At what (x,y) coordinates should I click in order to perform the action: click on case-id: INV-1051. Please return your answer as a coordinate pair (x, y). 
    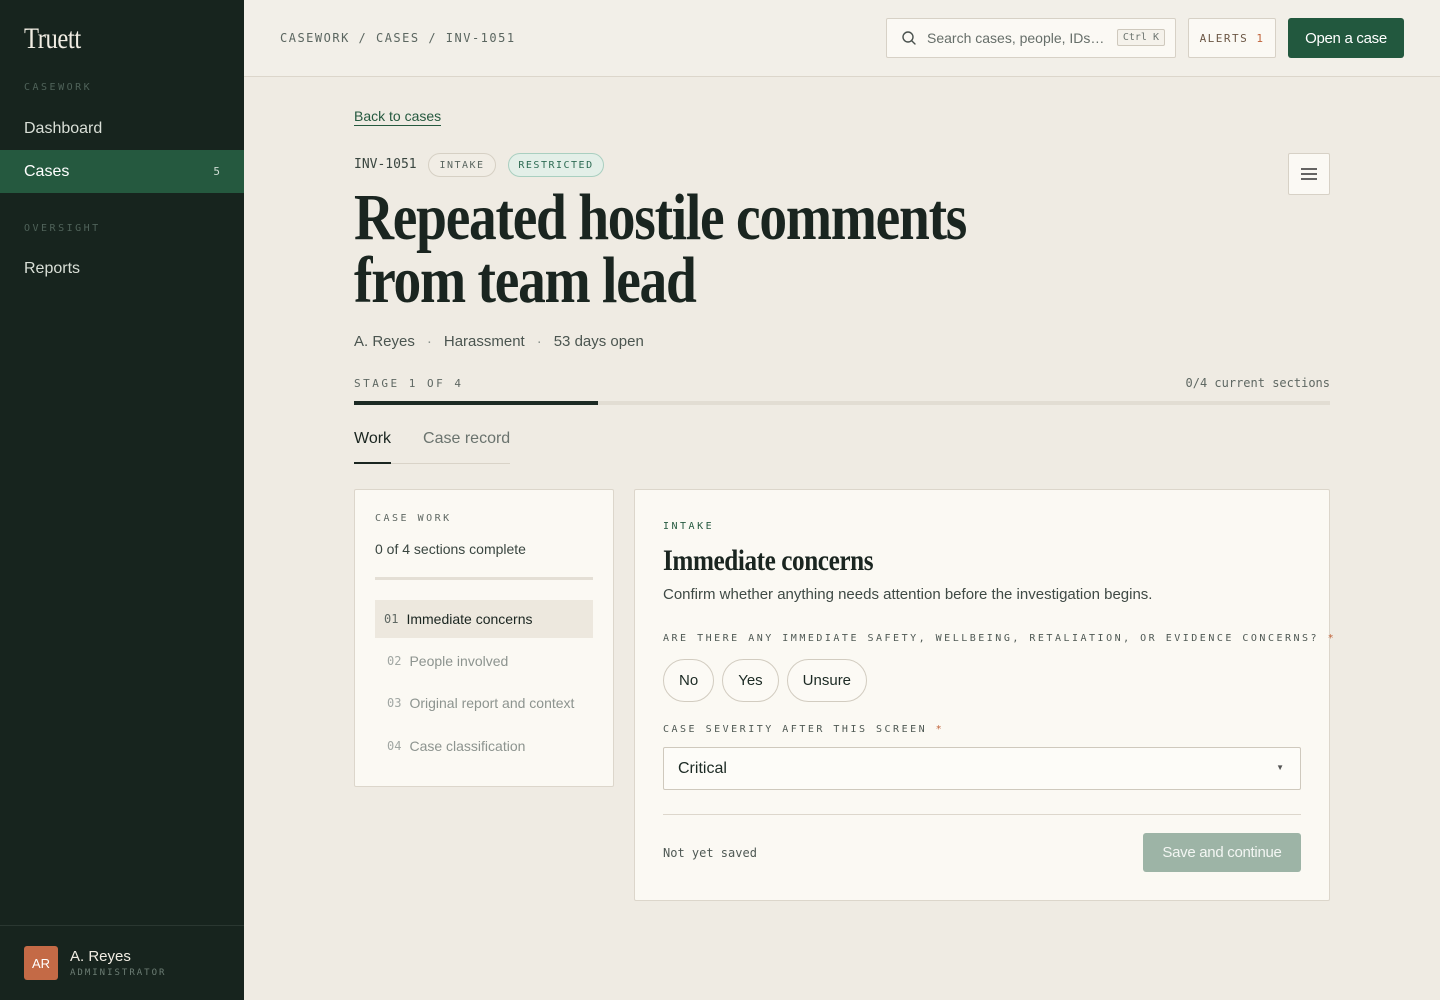
    Looking at the image, I should click on (385, 164).